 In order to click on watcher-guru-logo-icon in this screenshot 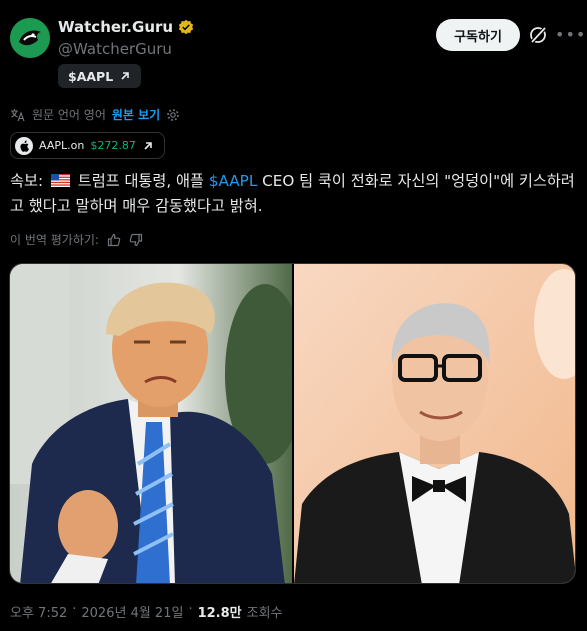, I will do `click(30, 38)`.